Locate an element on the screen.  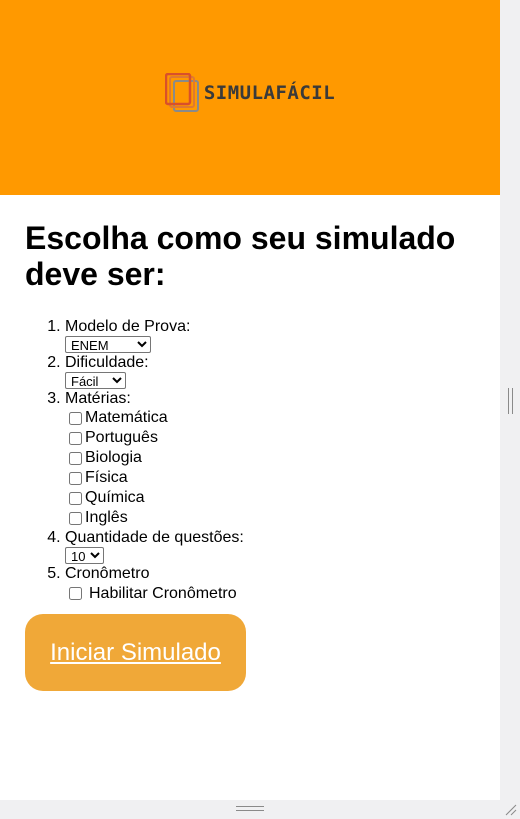
step-timer: Cronômetro Habilitar Cronômetro is located at coordinates (282, 583).